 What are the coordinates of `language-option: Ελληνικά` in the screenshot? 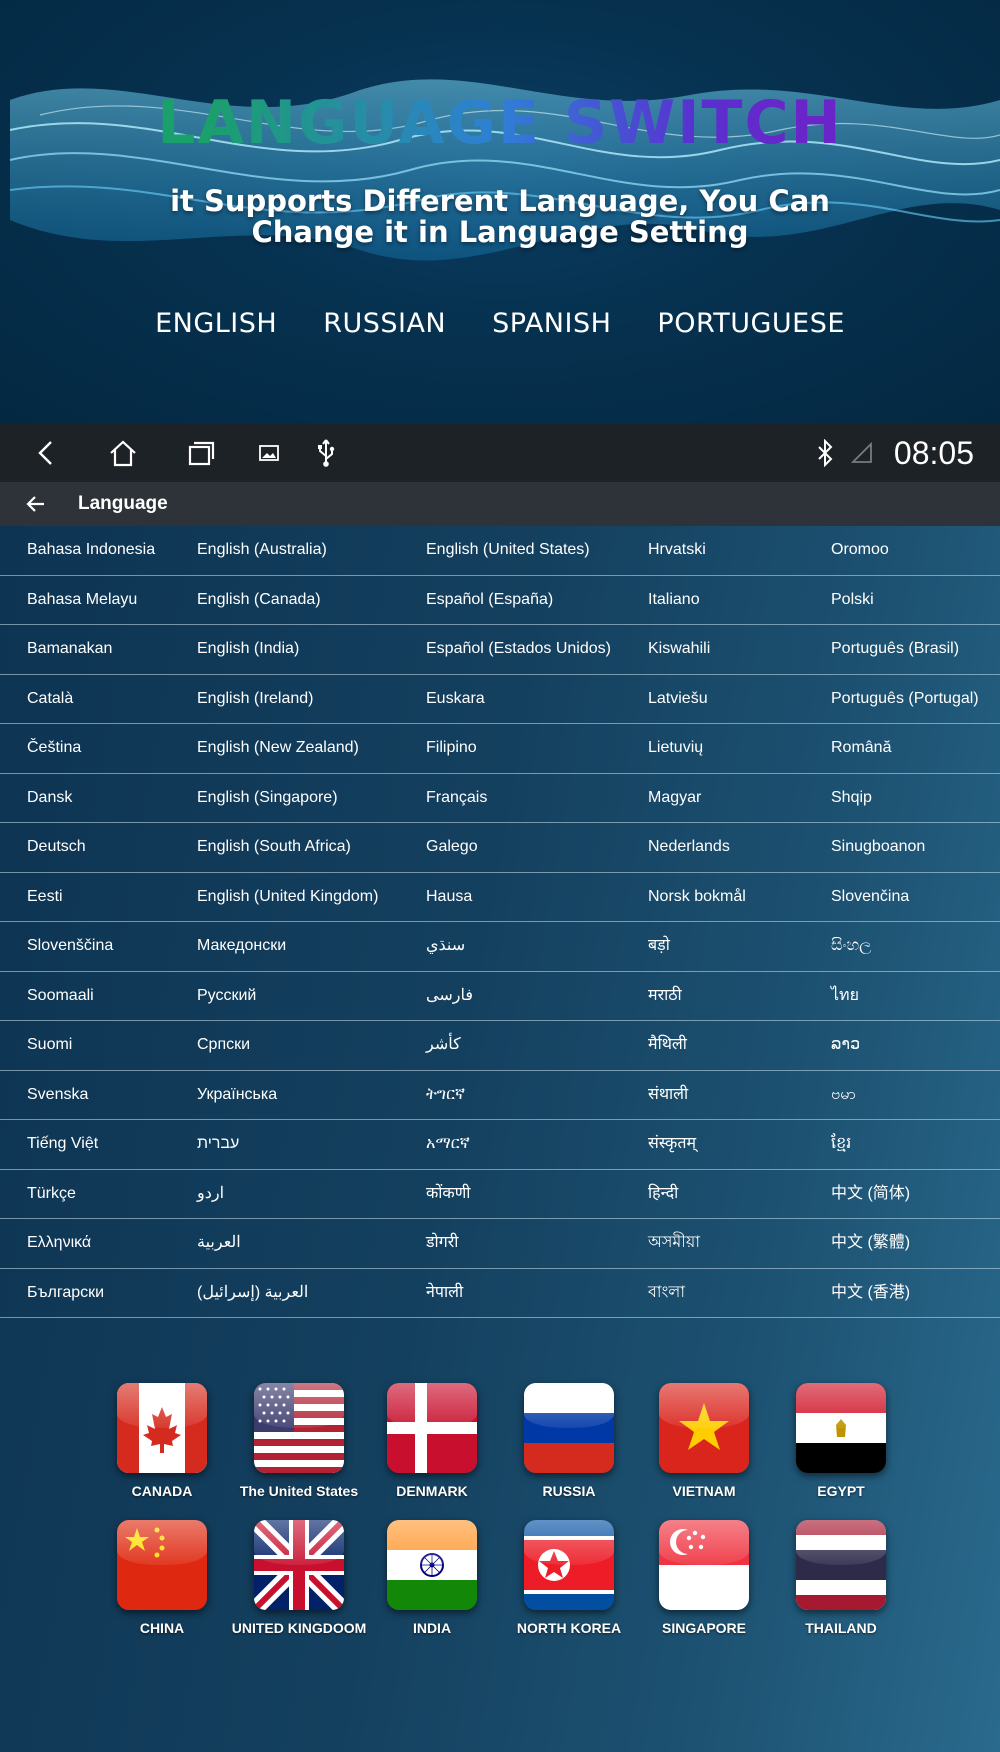 It's located at (59, 1243).